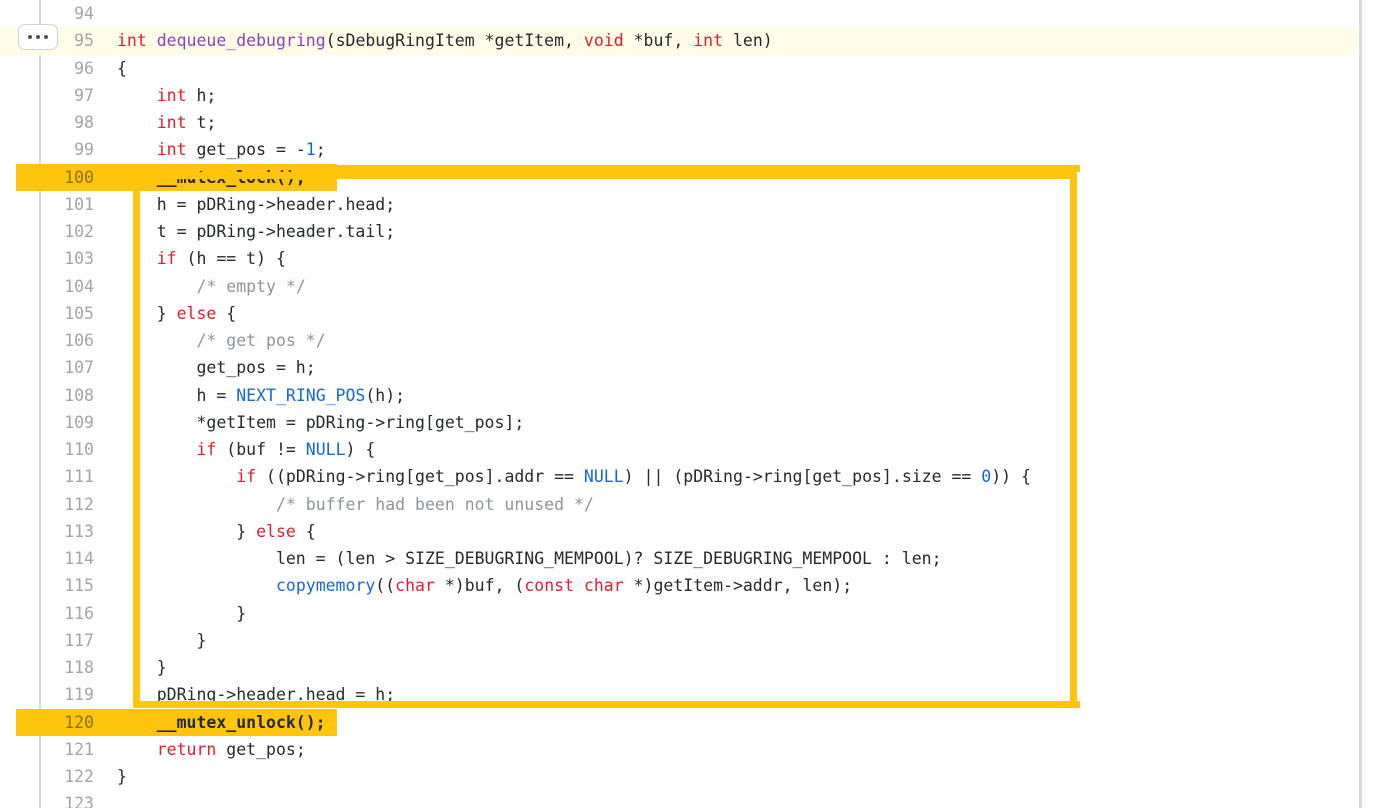  What do you see at coordinates (690, 313) in the screenshot?
I see `code-line: 105 } else {` at bounding box center [690, 313].